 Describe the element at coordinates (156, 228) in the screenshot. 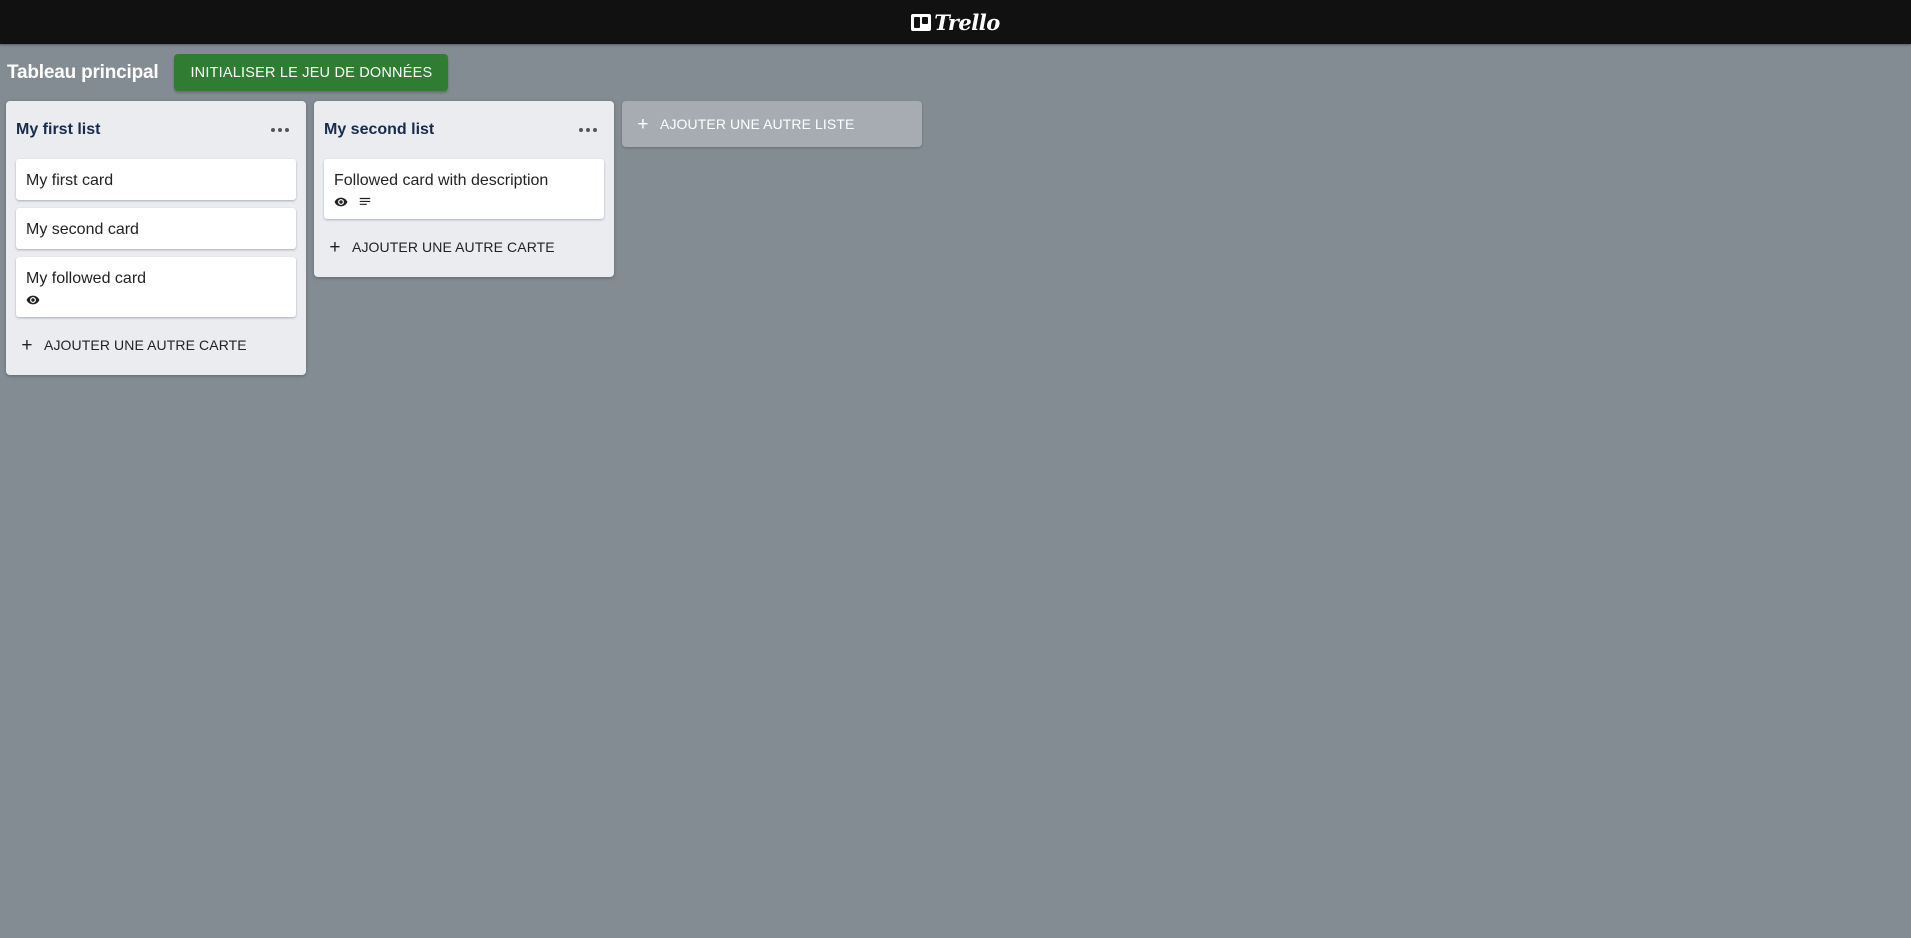

I see `card: My second card` at that location.